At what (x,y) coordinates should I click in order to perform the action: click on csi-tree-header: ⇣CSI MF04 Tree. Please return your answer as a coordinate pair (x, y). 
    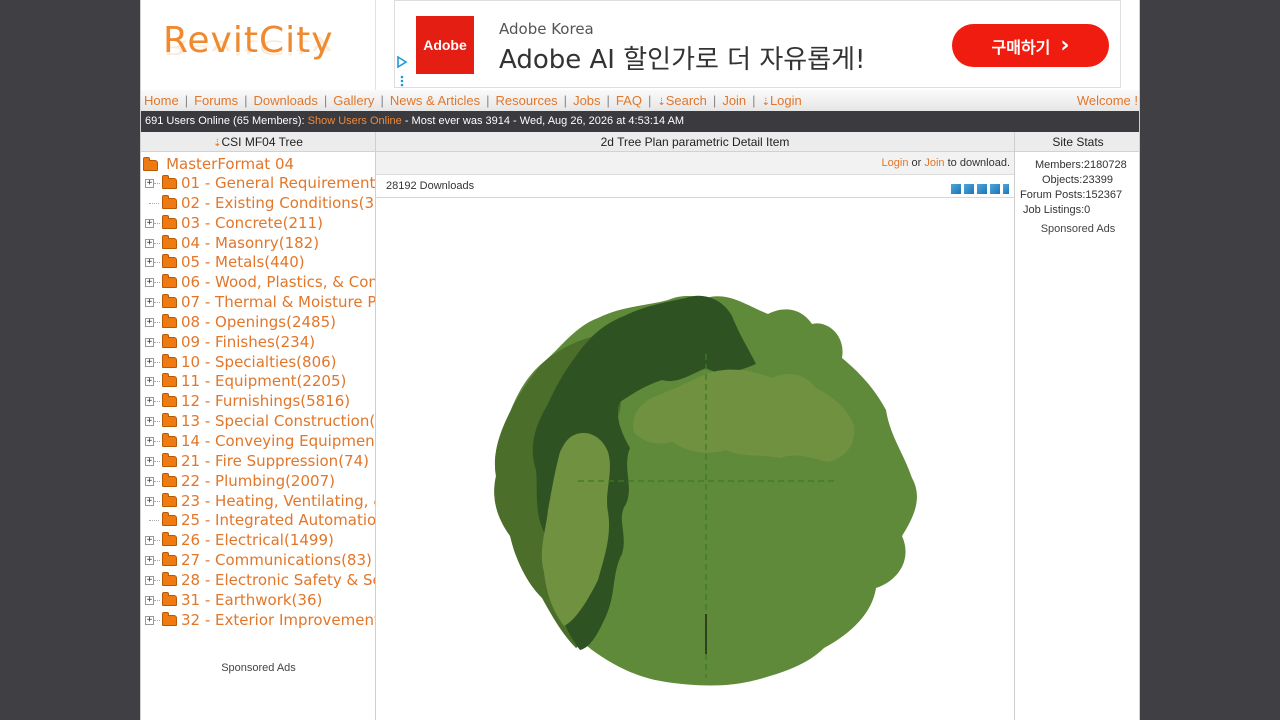
    Looking at the image, I should click on (258, 142).